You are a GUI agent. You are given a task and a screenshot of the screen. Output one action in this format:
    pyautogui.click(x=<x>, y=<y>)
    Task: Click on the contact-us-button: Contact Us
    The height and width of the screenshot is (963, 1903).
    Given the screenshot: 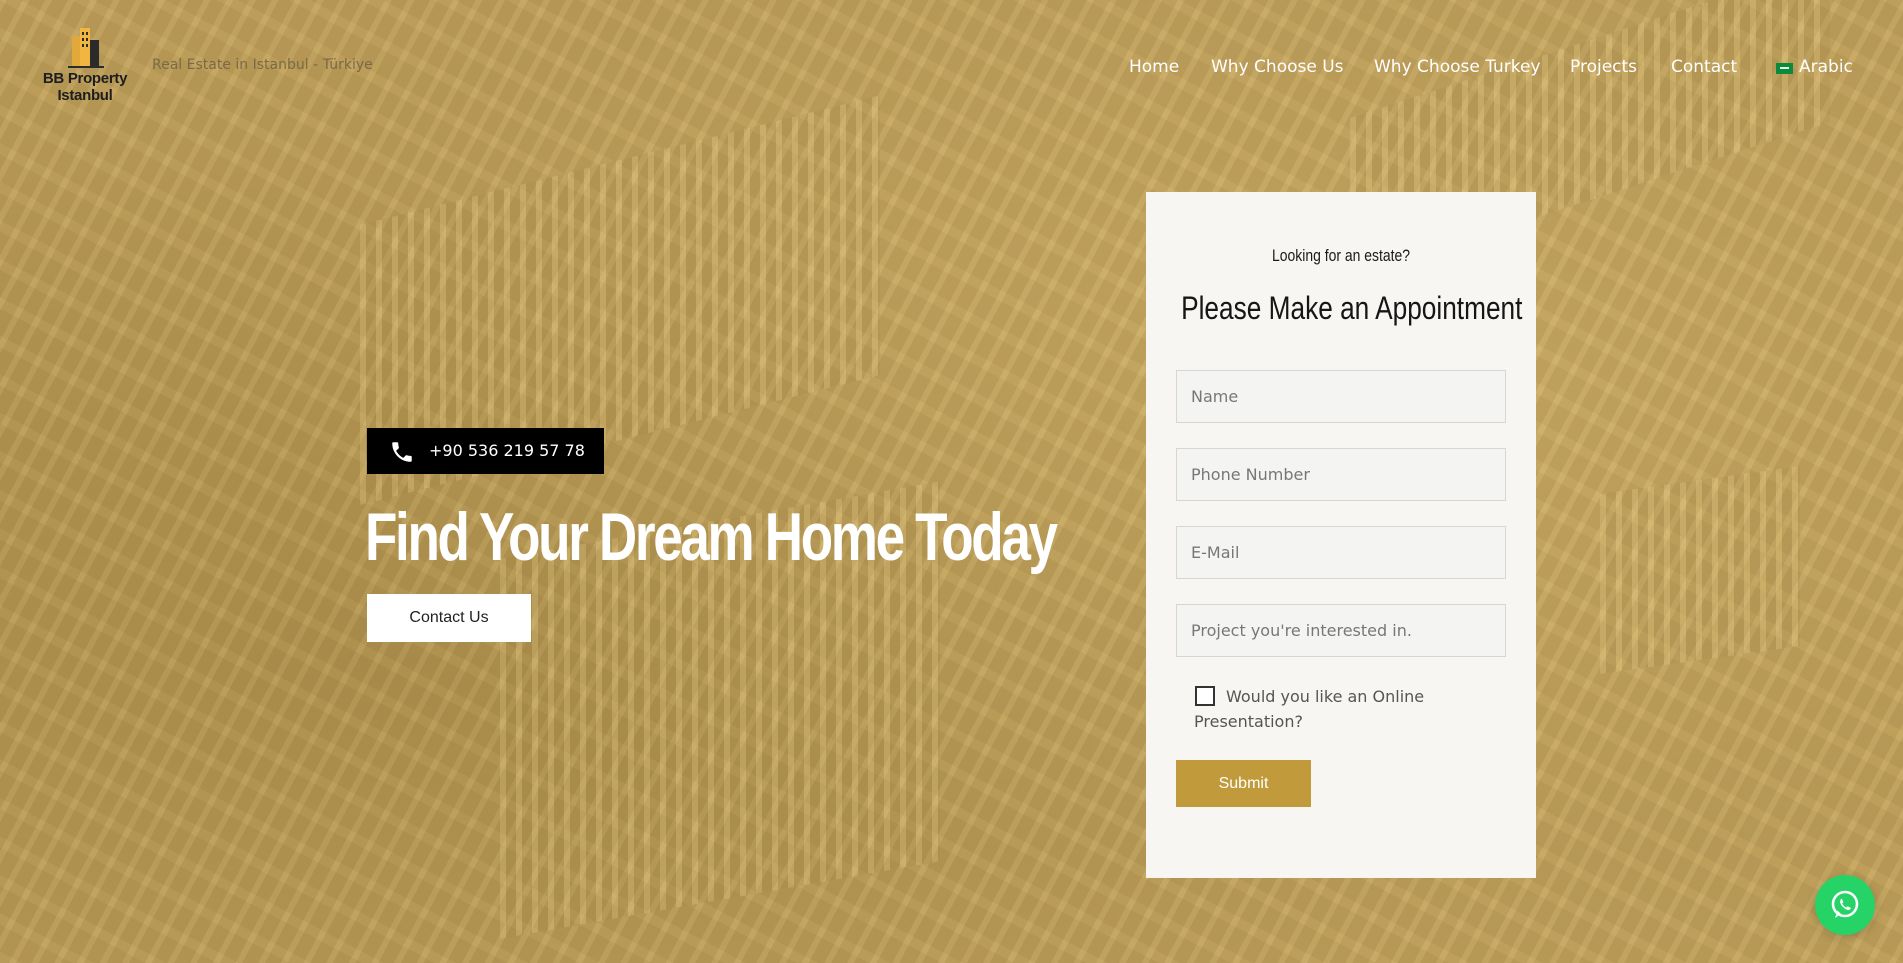 What is the action you would take?
    pyautogui.click(x=449, y=618)
    